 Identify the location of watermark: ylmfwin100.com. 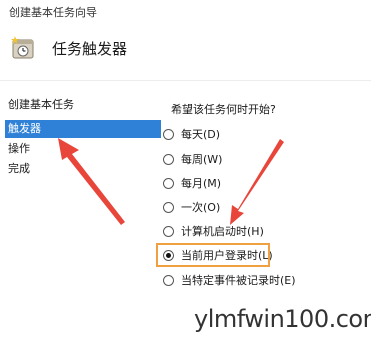
(282, 319).